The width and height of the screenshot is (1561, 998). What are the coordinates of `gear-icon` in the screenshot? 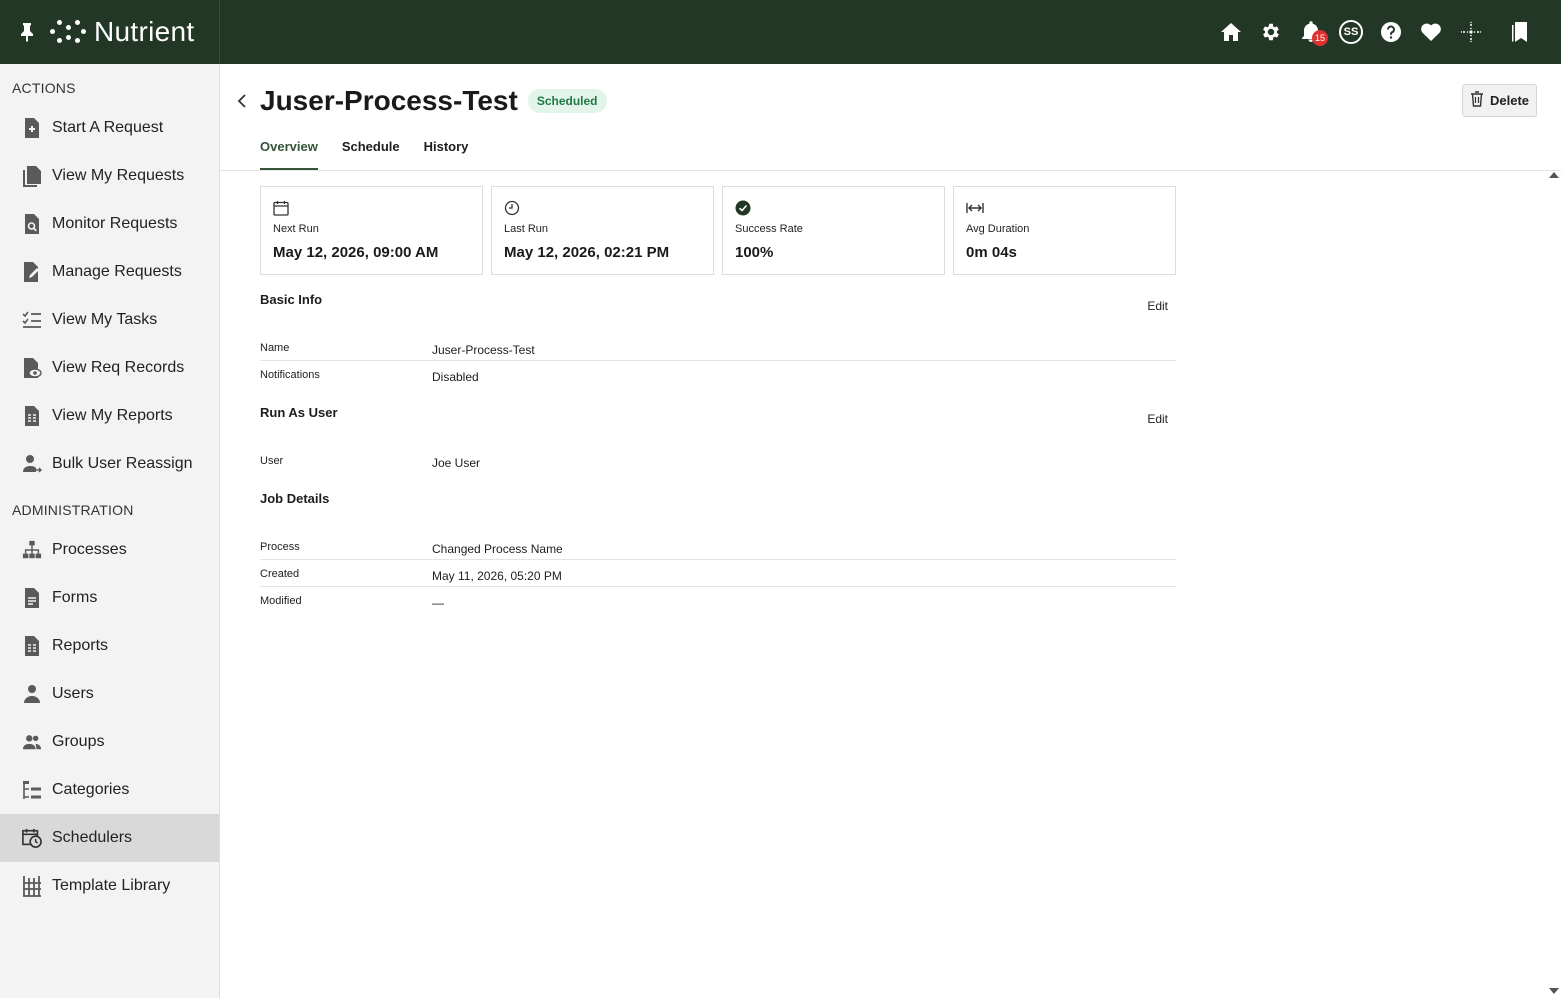 It's located at (1271, 32).